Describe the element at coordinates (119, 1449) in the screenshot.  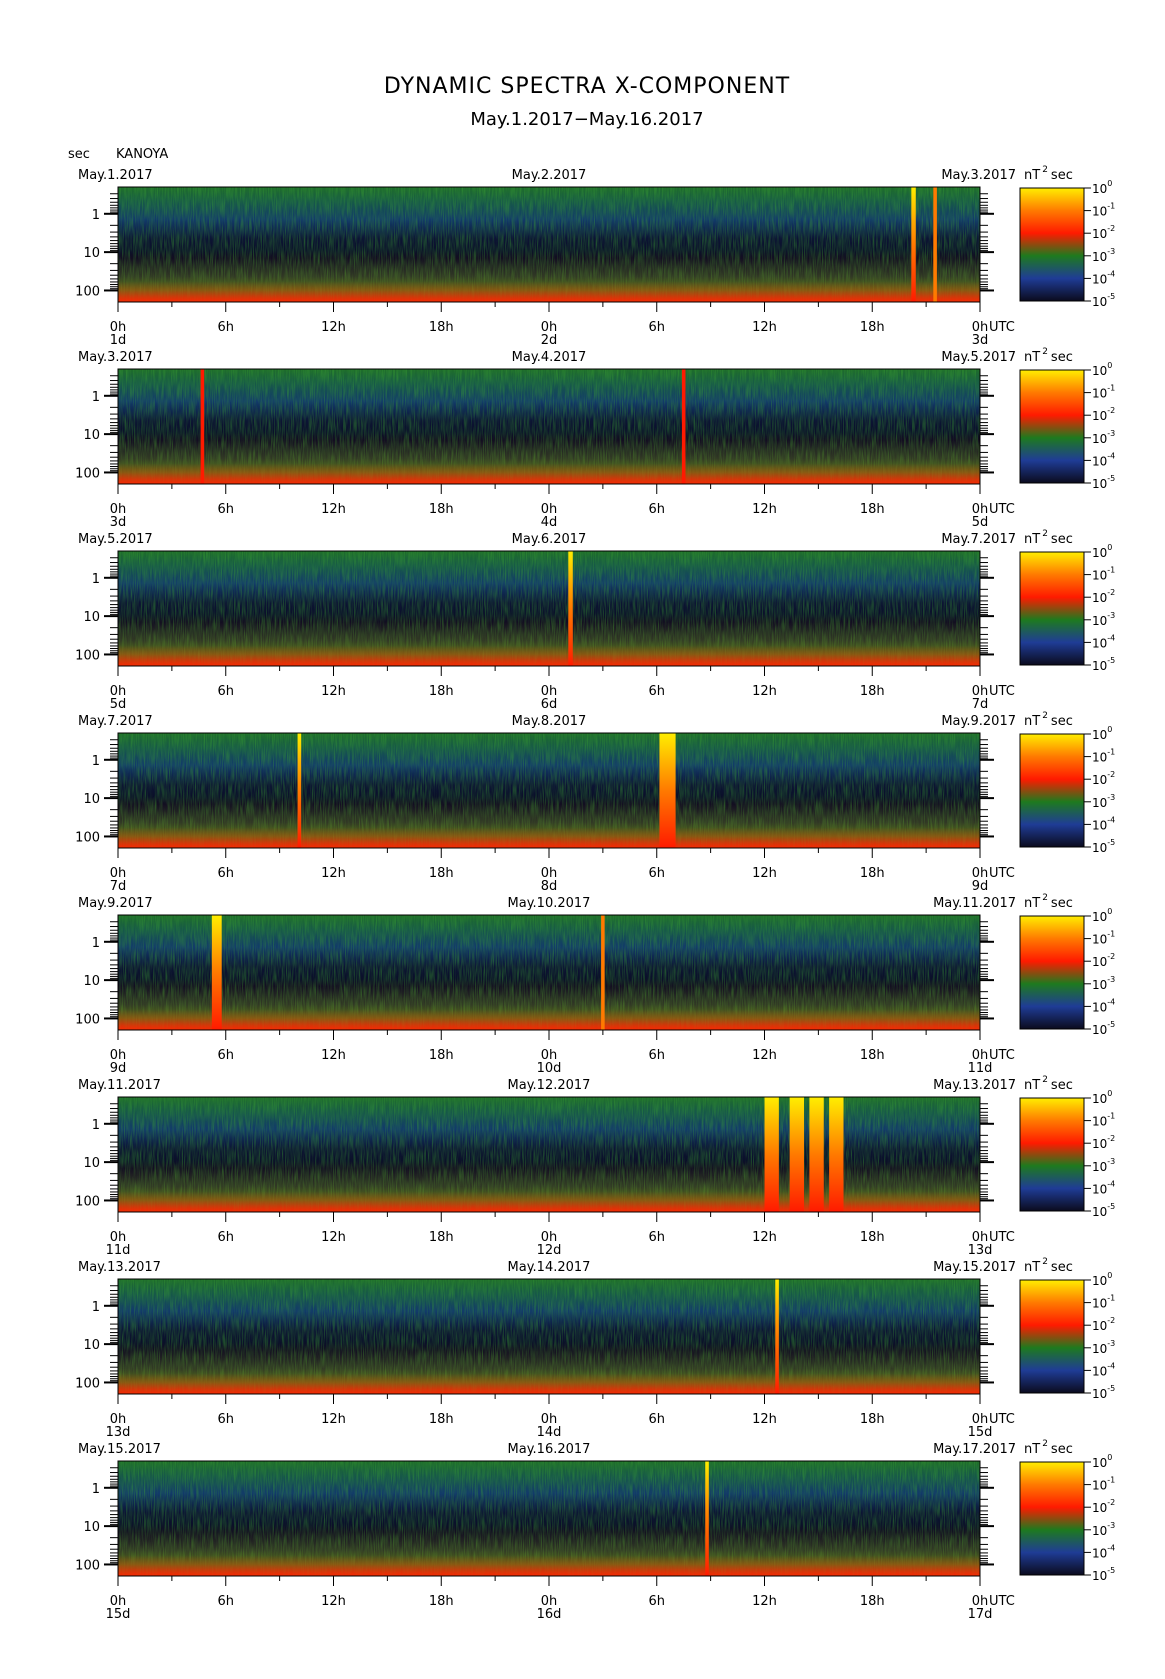
I see `panel-date-left: May.15.2017` at that location.